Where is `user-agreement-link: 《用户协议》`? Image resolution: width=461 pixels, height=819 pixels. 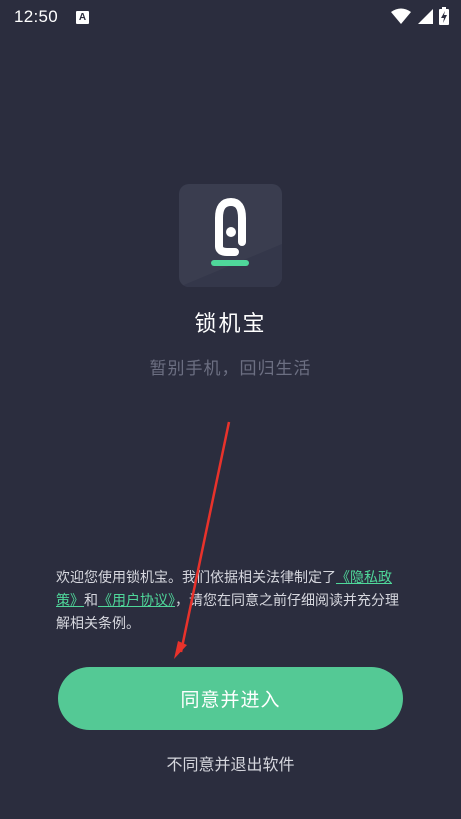
user-agreement-link: 《用户协议》 is located at coordinates (136, 601).